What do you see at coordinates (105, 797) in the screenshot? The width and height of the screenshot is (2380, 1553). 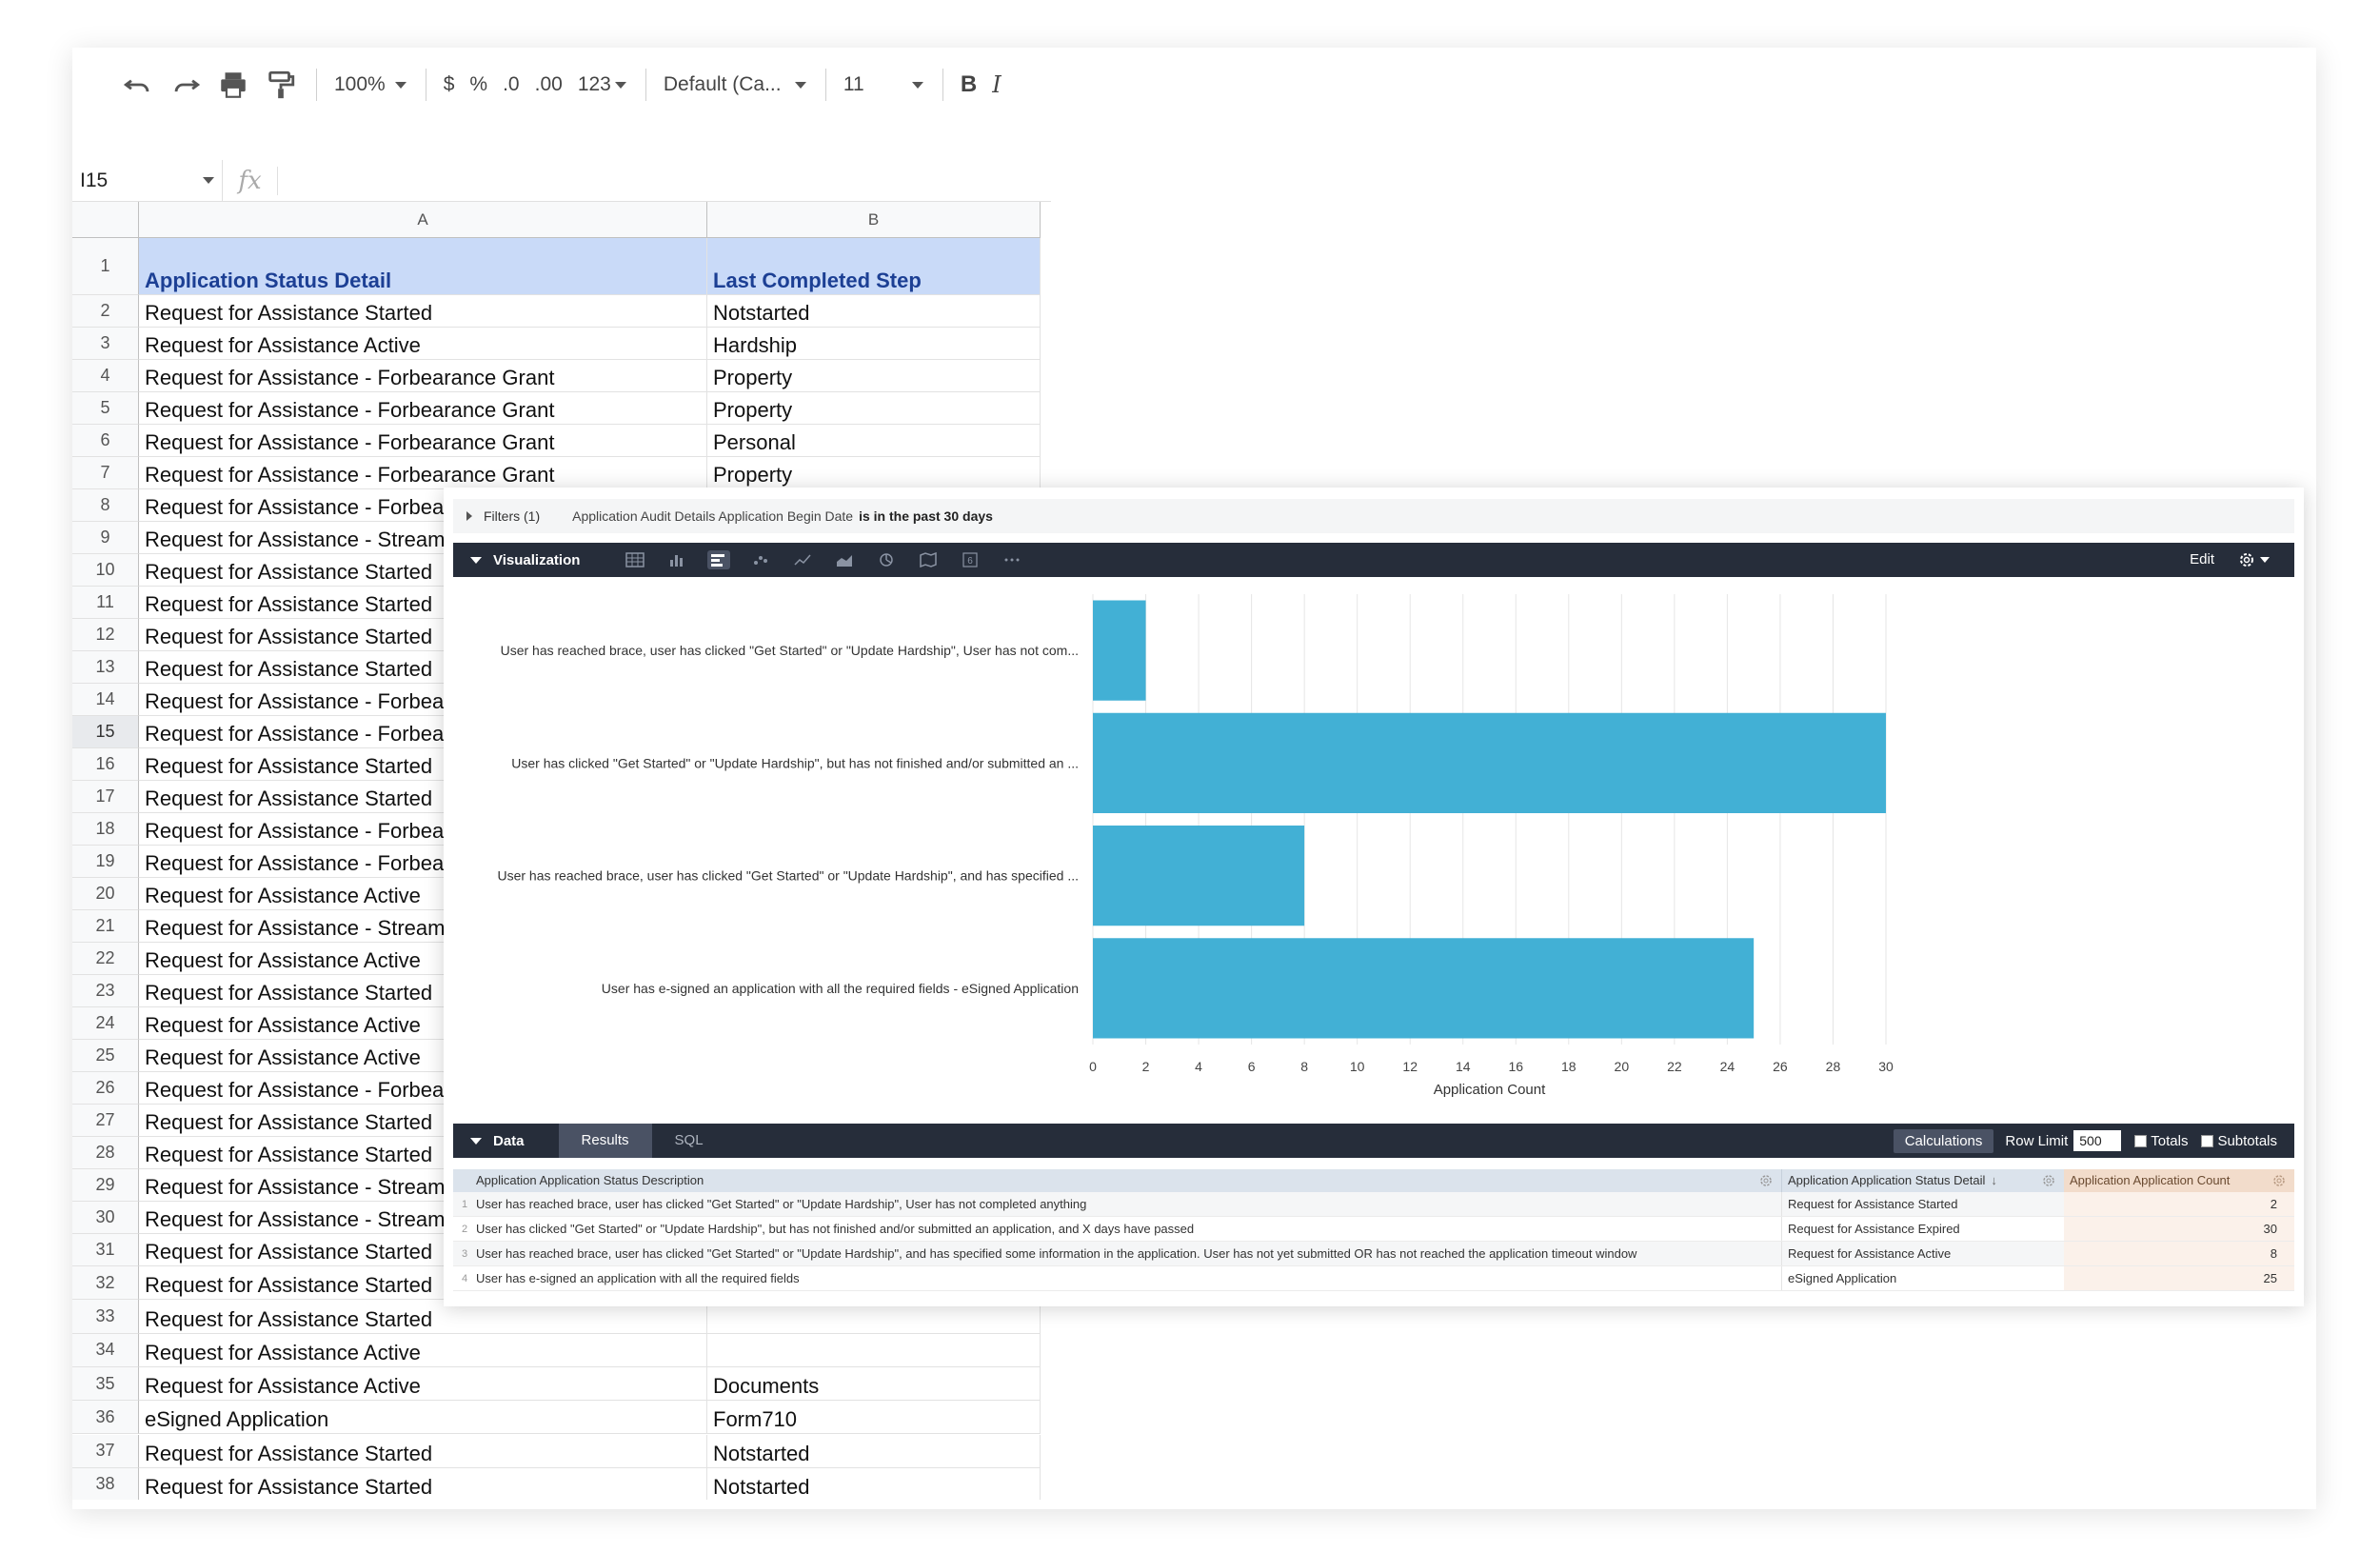 I see `row-number: 17` at bounding box center [105, 797].